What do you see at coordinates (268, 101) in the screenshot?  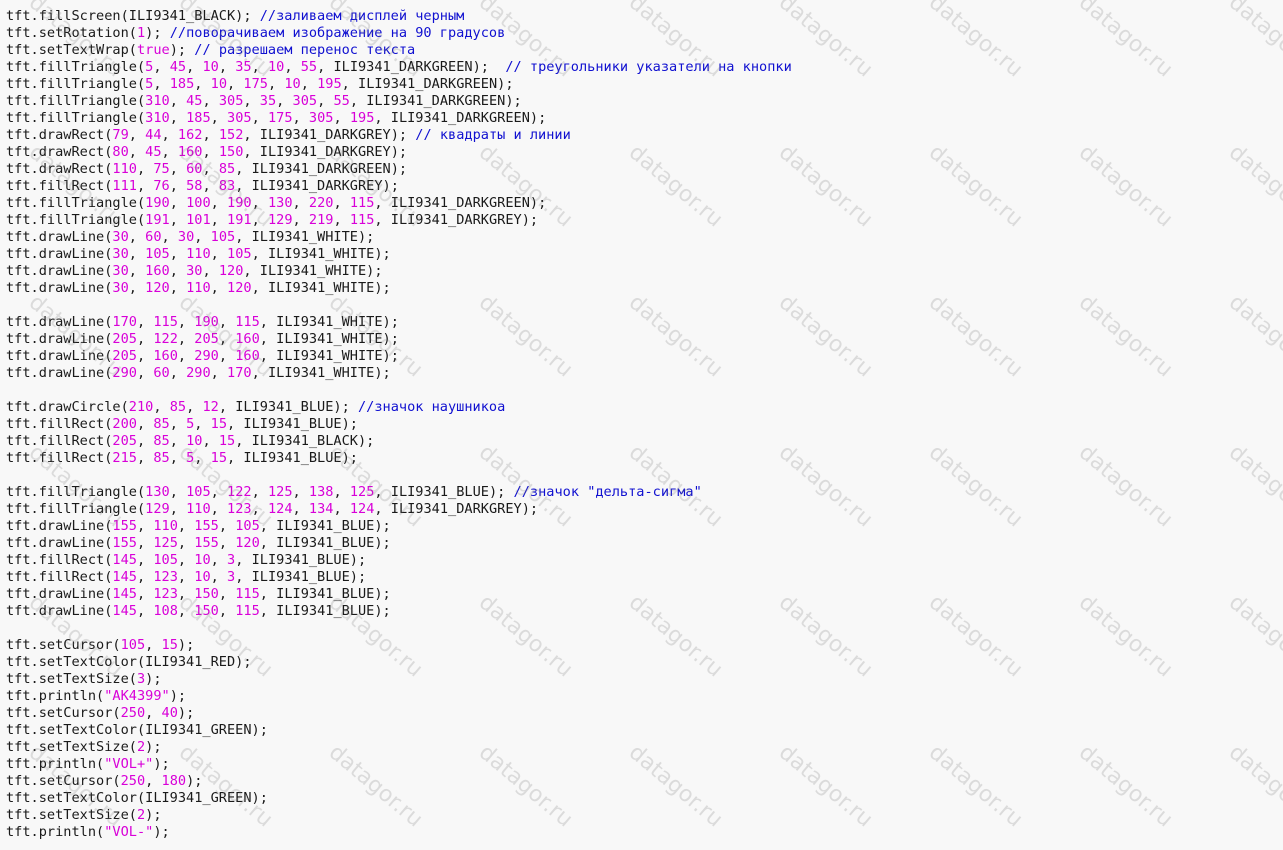 I see `code-number: 35` at bounding box center [268, 101].